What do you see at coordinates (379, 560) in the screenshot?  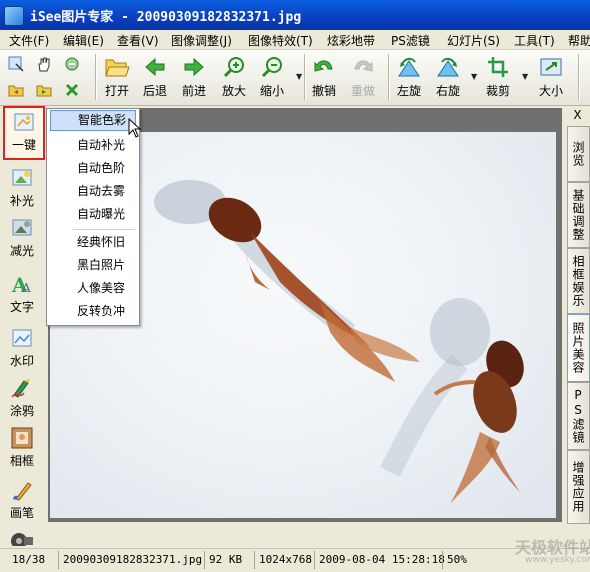 I see `status-datetime: 2009-08-04 15:28:18` at bounding box center [379, 560].